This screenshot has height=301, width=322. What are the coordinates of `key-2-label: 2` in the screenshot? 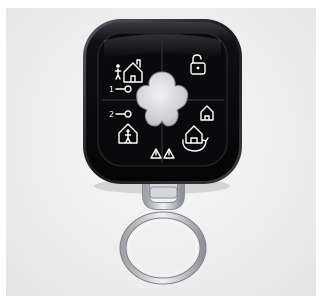 It's located at (111, 114).